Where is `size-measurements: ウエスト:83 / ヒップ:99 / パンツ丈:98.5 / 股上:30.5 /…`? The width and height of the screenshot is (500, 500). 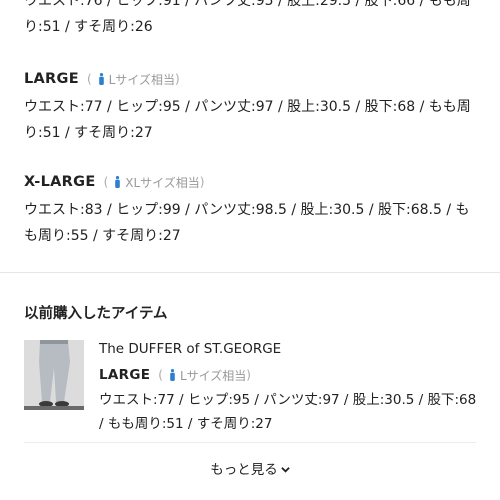 size-measurements: ウエスト:83 / ヒップ:99 / パンツ丈:98.5 / 股上:30.5 /… is located at coordinates (247, 223).